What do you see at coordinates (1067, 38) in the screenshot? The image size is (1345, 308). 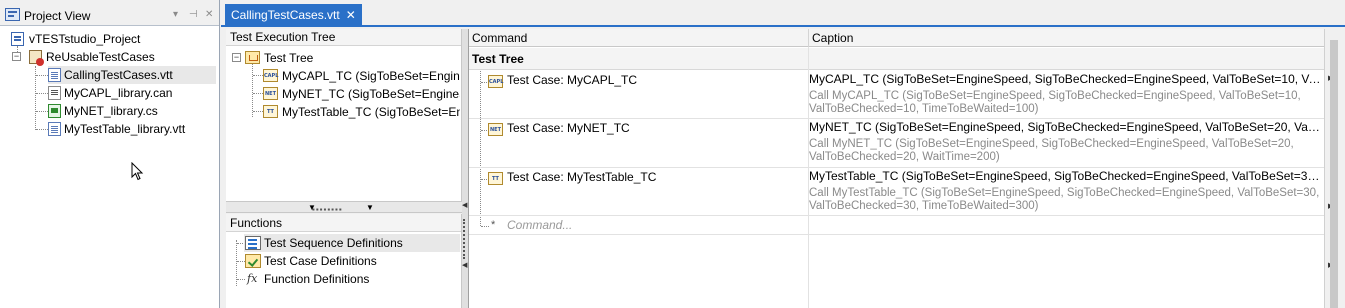 I see `column-header-caption: Caption` at bounding box center [1067, 38].